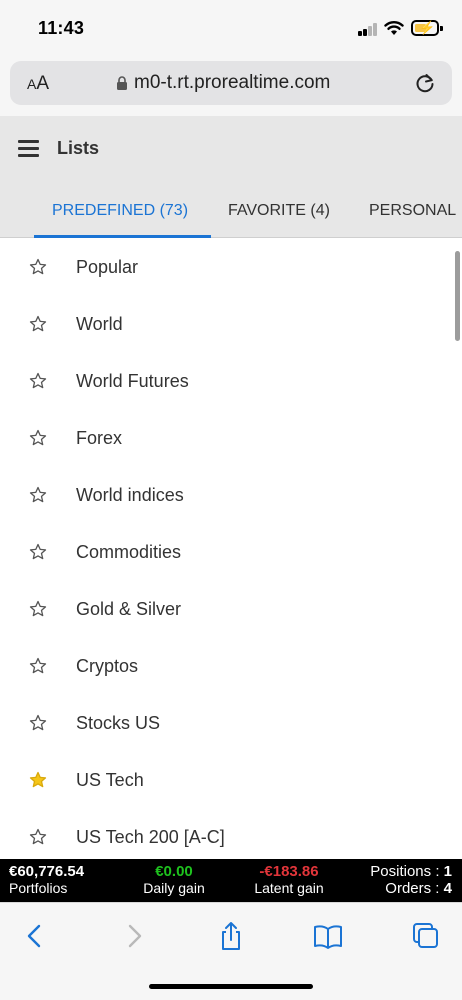 Image resolution: width=462 pixels, height=1000 pixels. What do you see at coordinates (457, 296) in the screenshot?
I see `scrollbar` at bounding box center [457, 296].